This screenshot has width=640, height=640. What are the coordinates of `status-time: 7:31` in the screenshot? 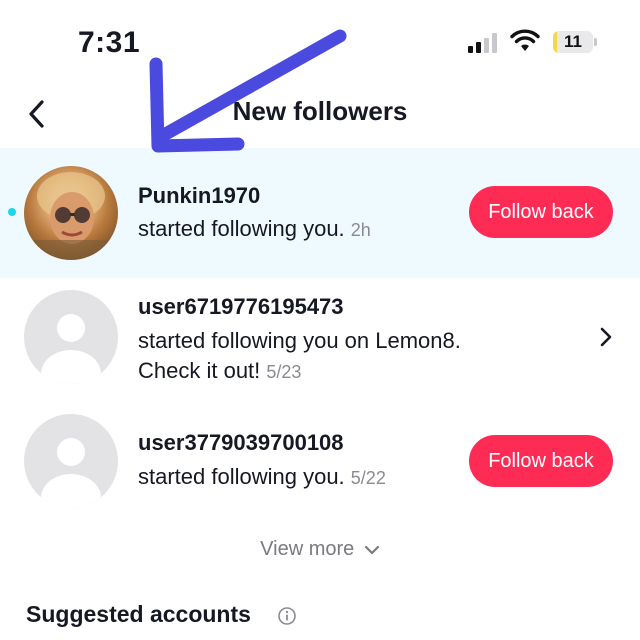 It's located at (109, 42).